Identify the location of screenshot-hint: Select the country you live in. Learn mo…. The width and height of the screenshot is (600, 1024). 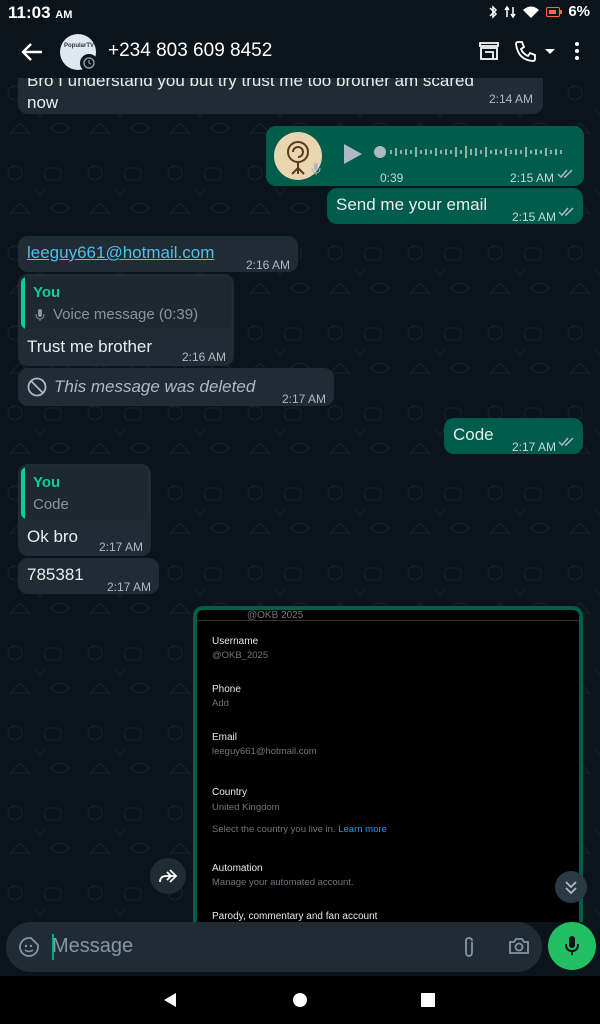
(299, 829).